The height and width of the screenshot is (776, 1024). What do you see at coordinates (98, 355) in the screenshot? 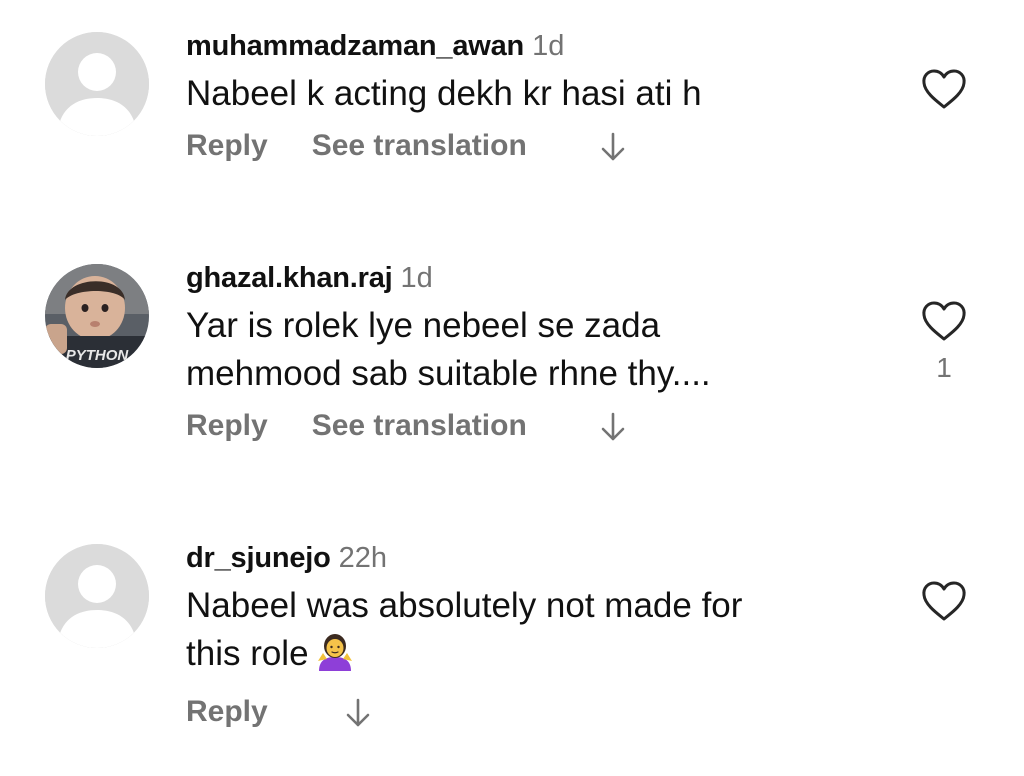
I see `avatar-shirt-text: PYTHON` at bounding box center [98, 355].